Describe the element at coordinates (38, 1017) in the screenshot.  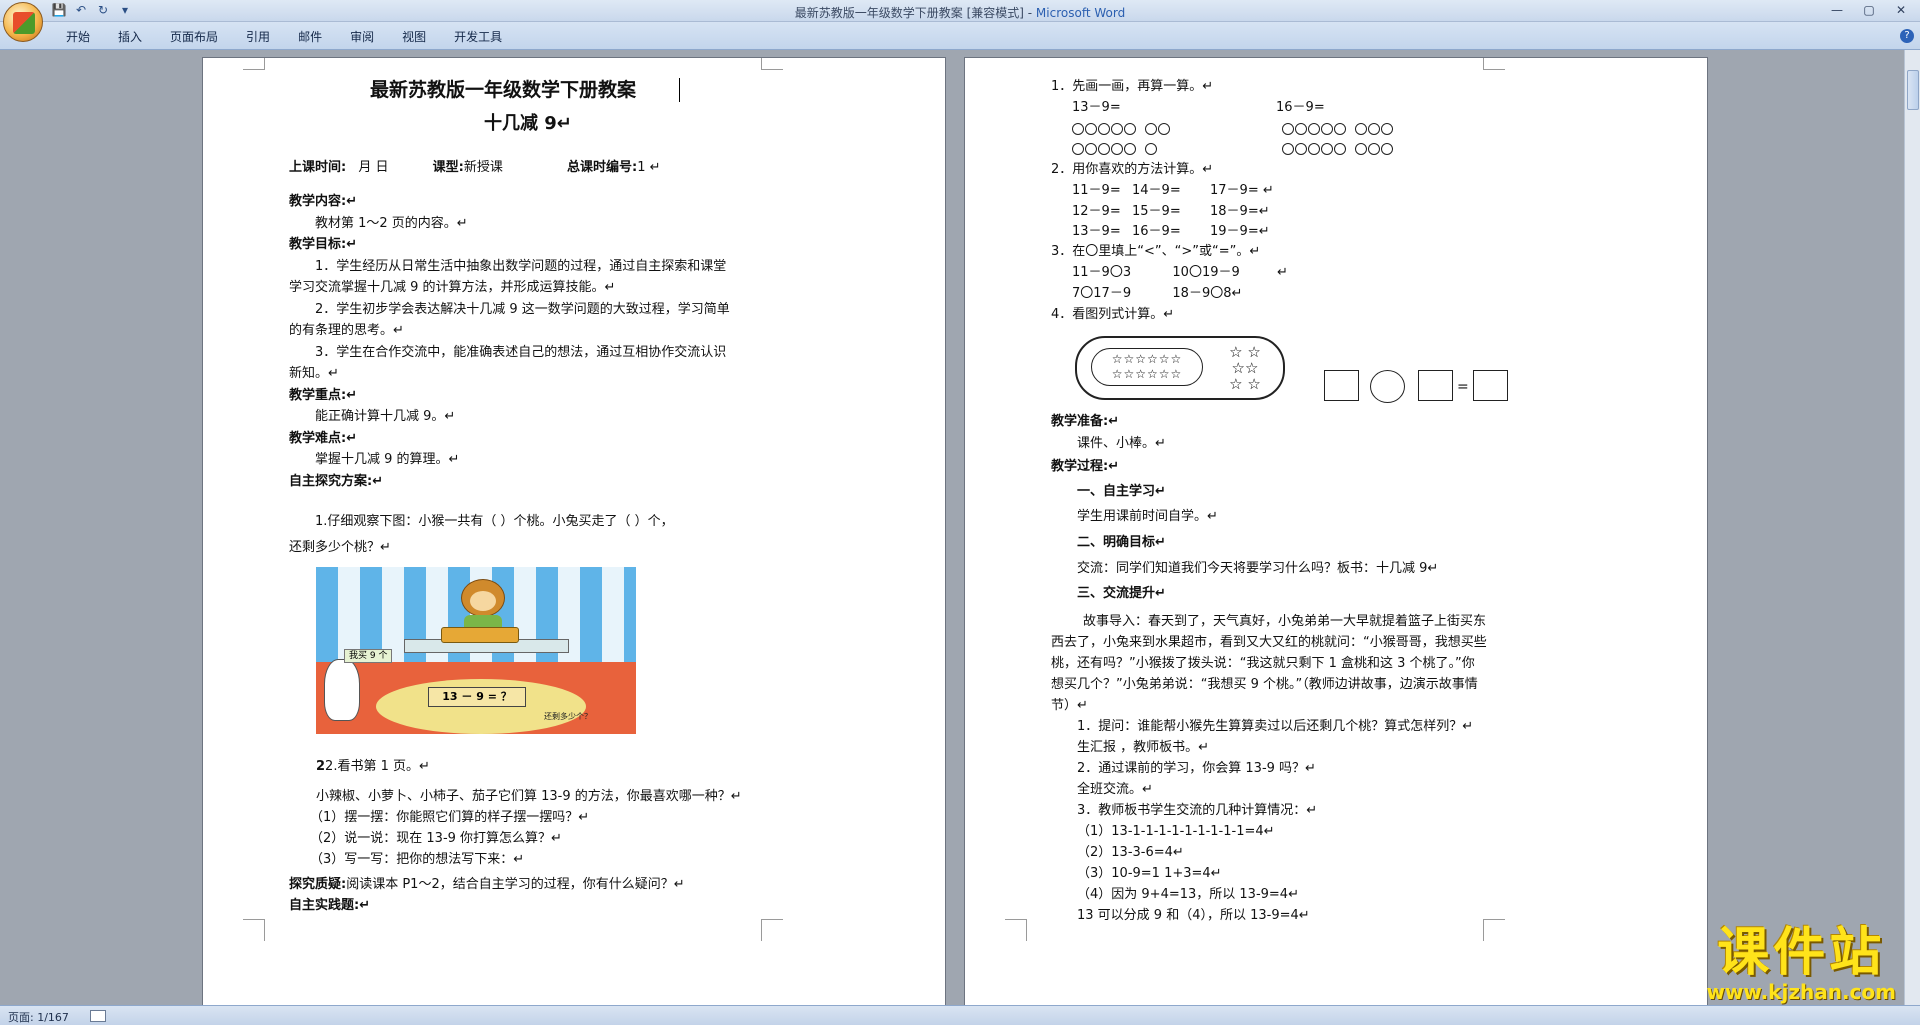
I see `page-count: 页面: 1/167` at that location.